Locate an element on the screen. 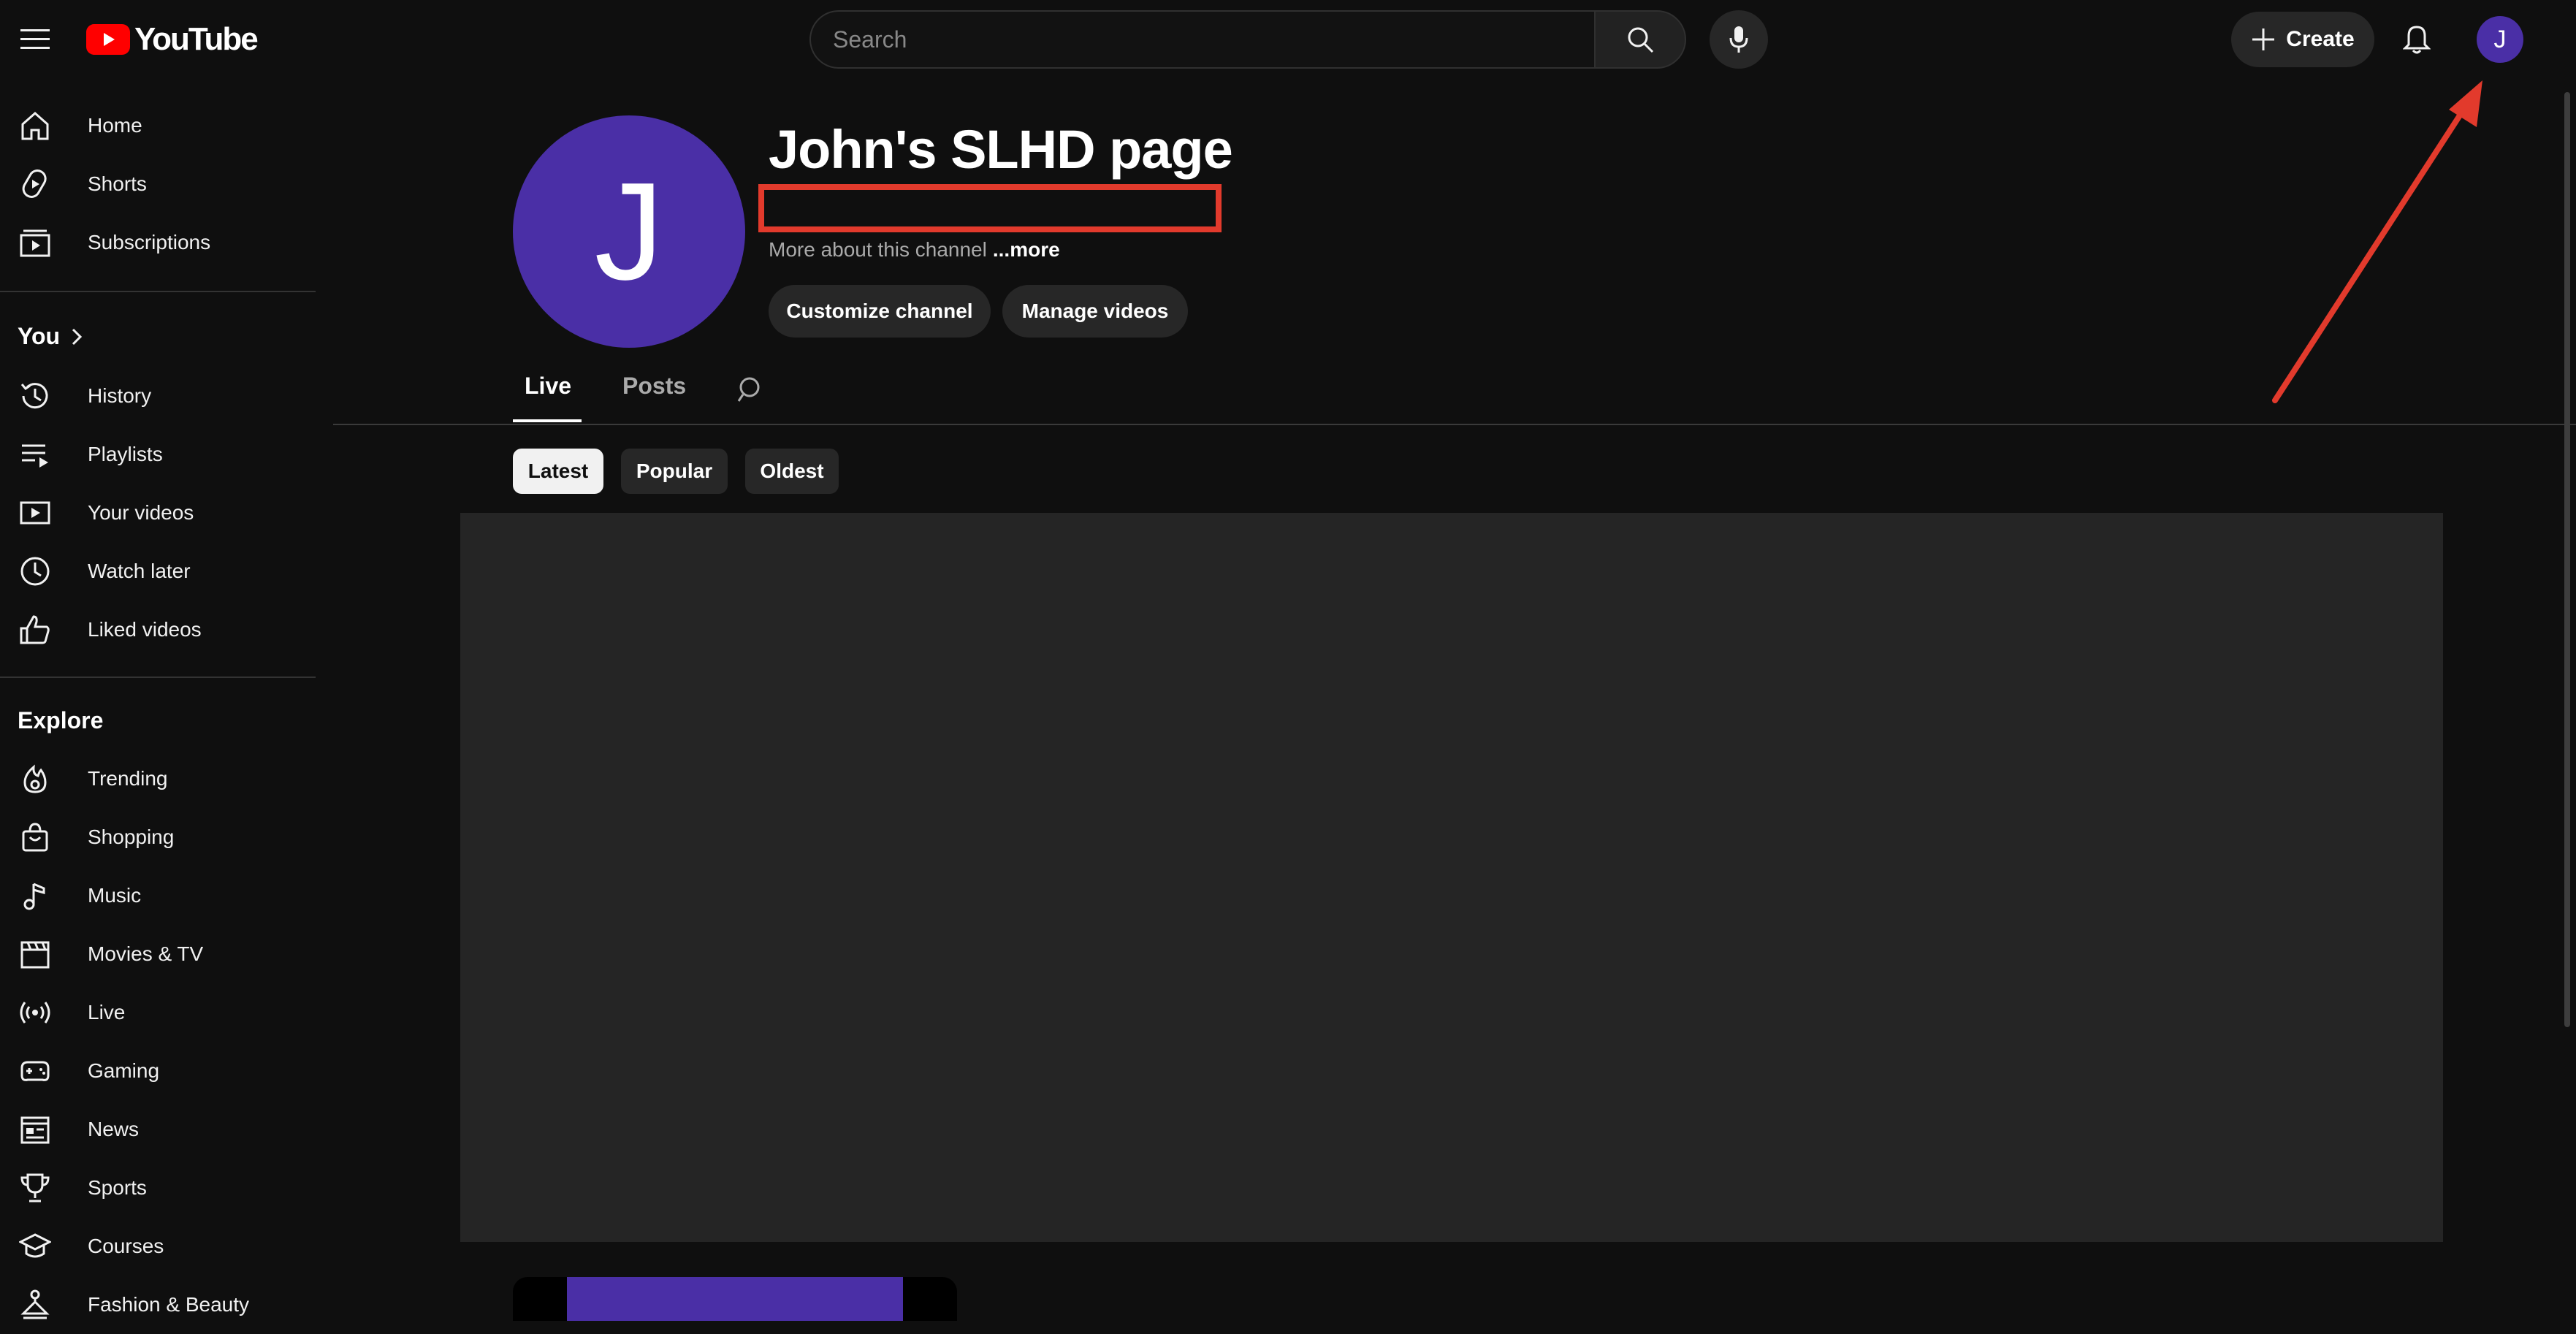 The width and height of the screenshot is (2576, 1334). explore-section-heading: Explore is located at coordinates (61, 720).